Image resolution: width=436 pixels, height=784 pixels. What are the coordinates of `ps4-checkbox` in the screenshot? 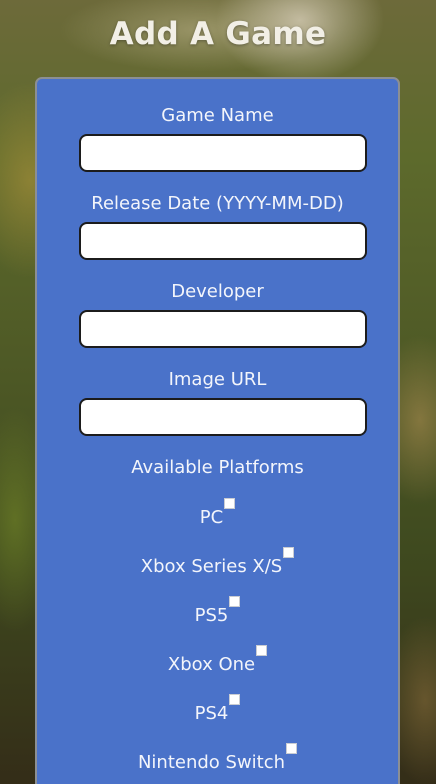 It's located at (235, 699).